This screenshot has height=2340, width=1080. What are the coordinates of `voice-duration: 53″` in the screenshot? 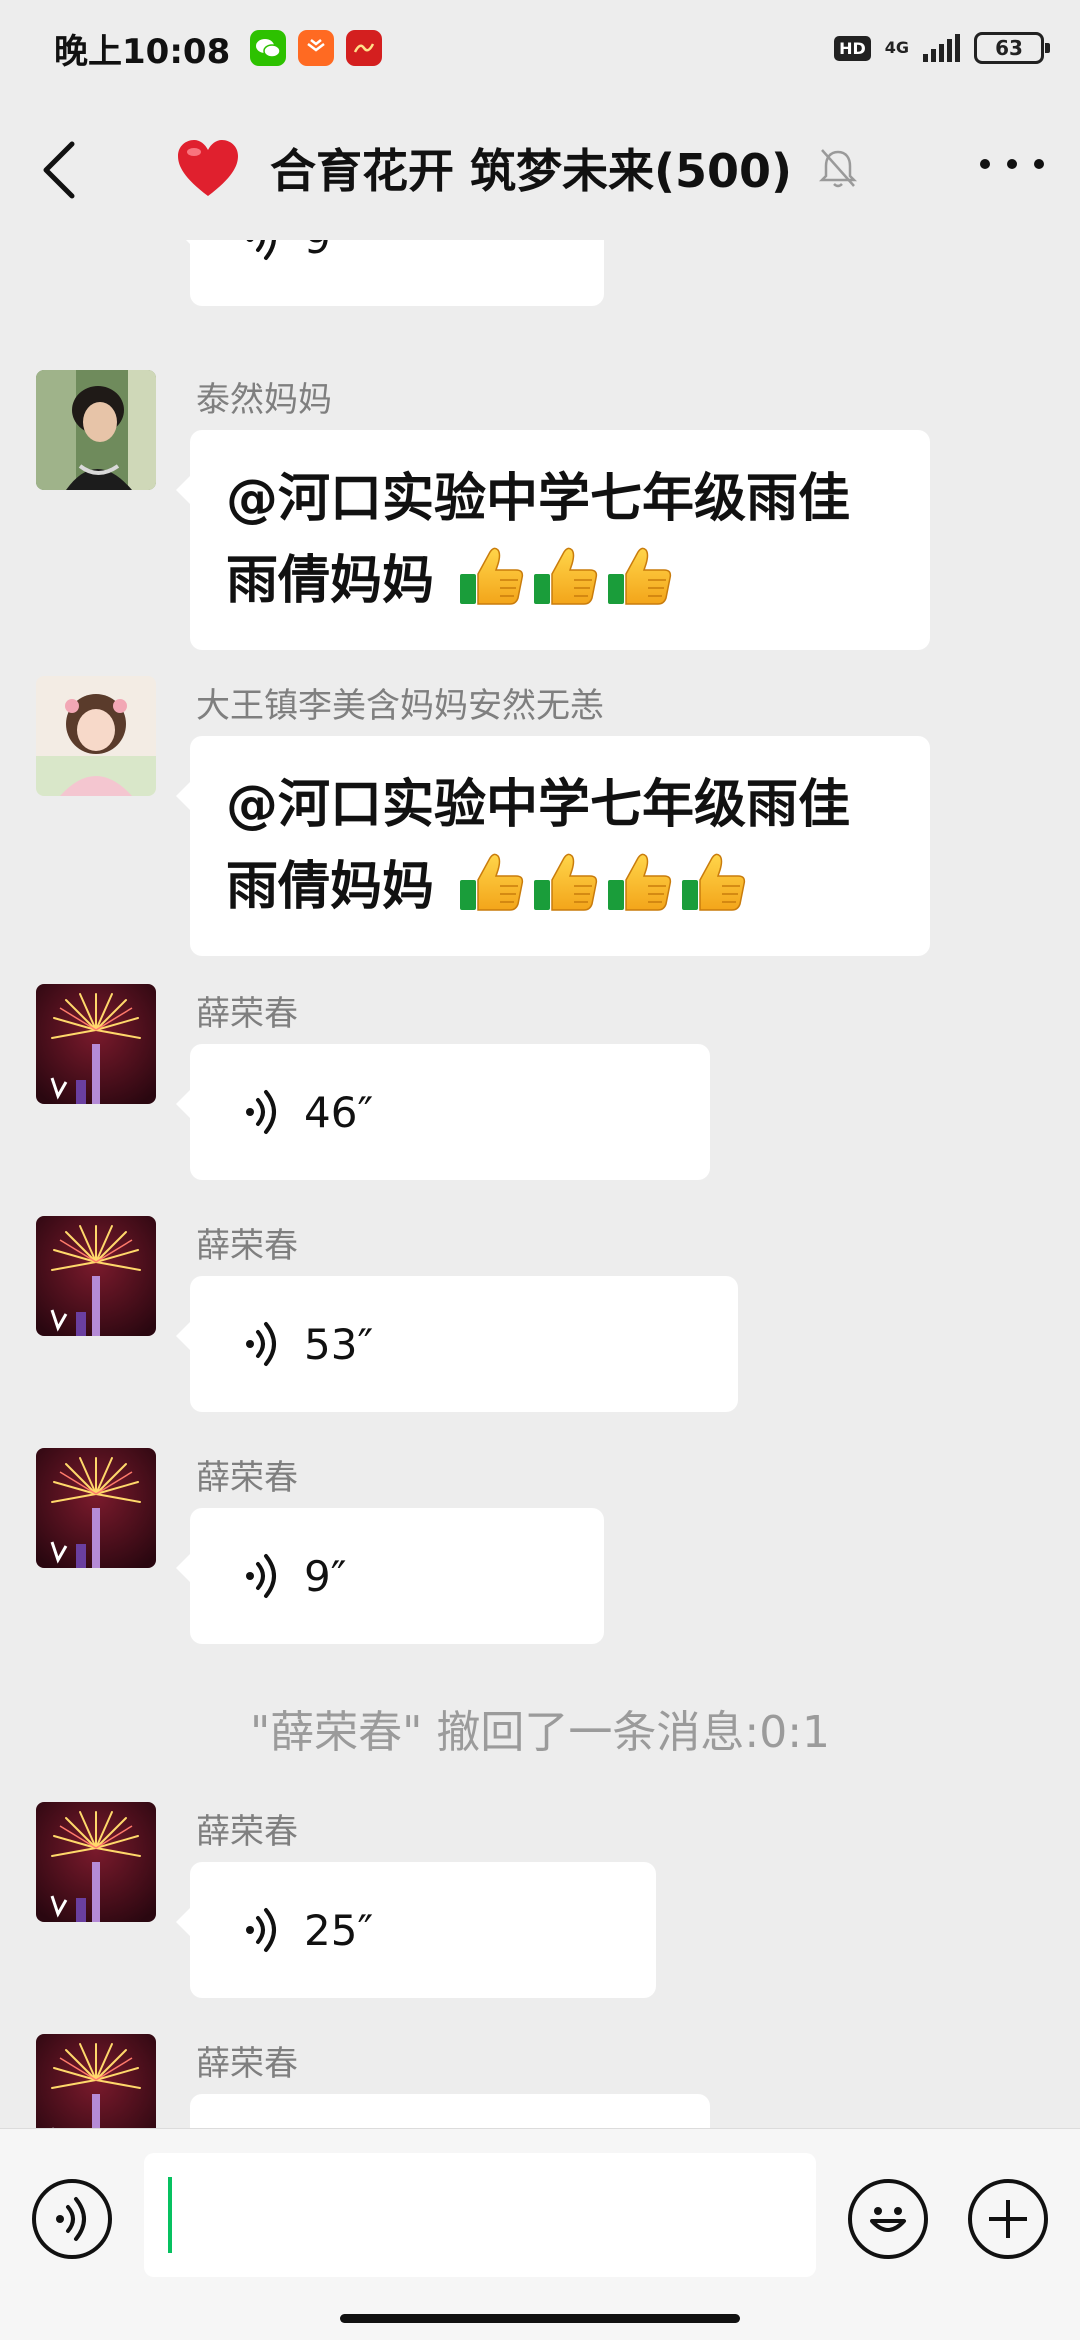 It's located at (339, 1344).